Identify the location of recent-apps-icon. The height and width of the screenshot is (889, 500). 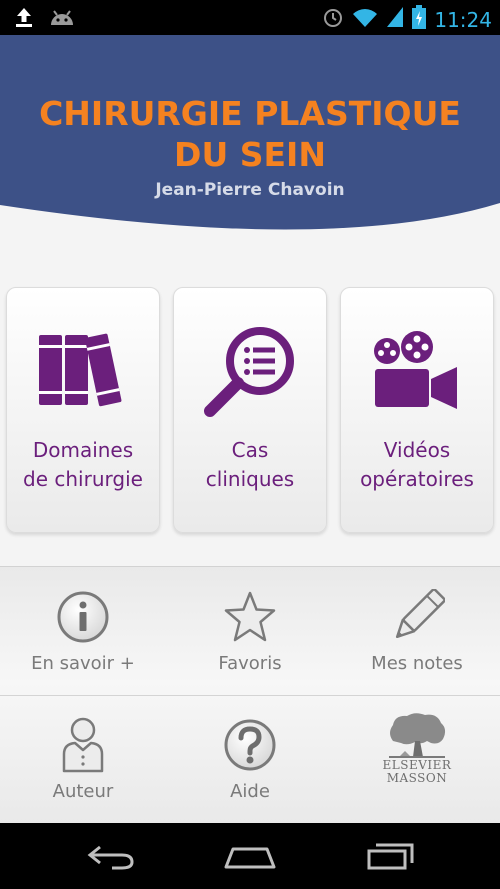
(391, 858).